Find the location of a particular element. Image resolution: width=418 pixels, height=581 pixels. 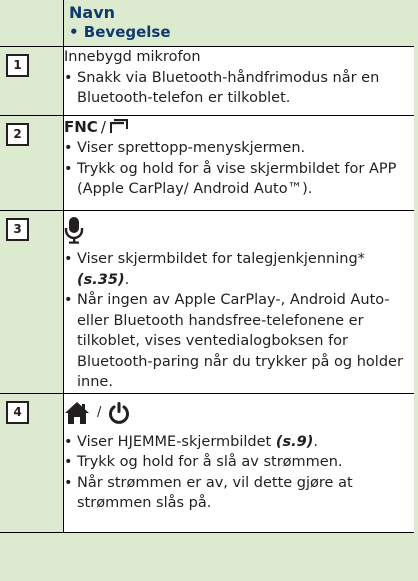

bullet-item: Viser sprettopp-menyskjermen. is located at coordinates (239, 148).